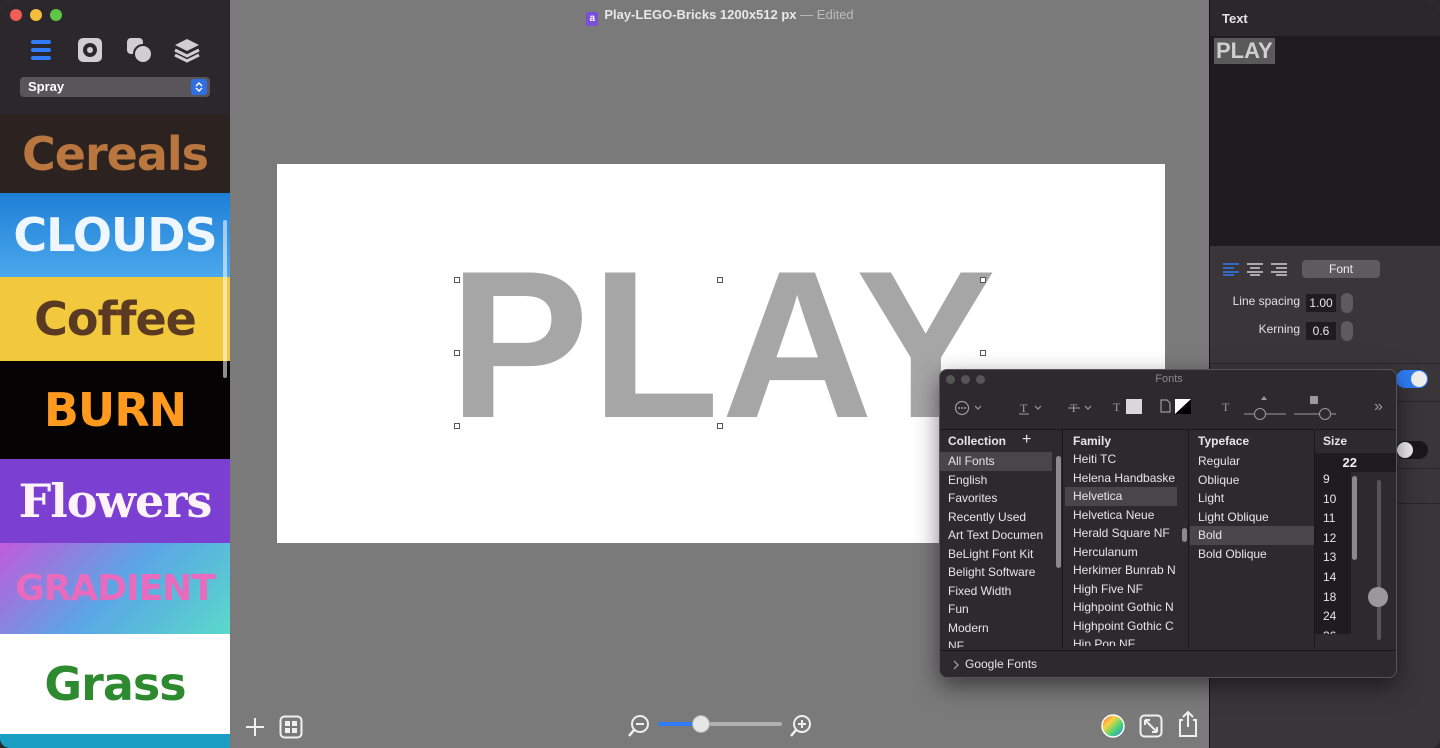 The width and height of the screenshot is (1440, 748). I want to click on grid-view-icon, so click(291, 729).